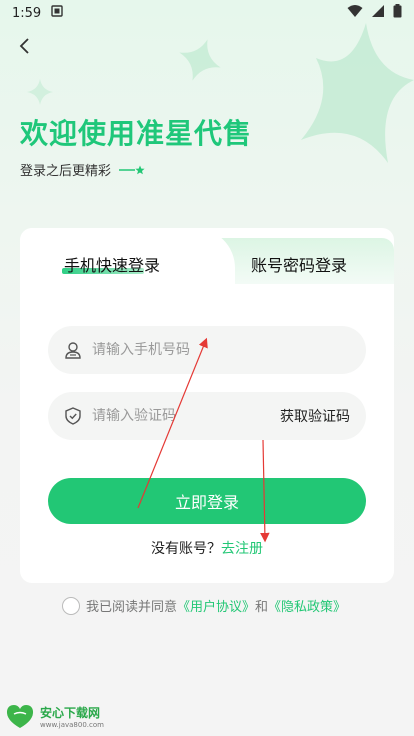 The image size is (414, 736). I want to click on back-button, so click(24, 46).